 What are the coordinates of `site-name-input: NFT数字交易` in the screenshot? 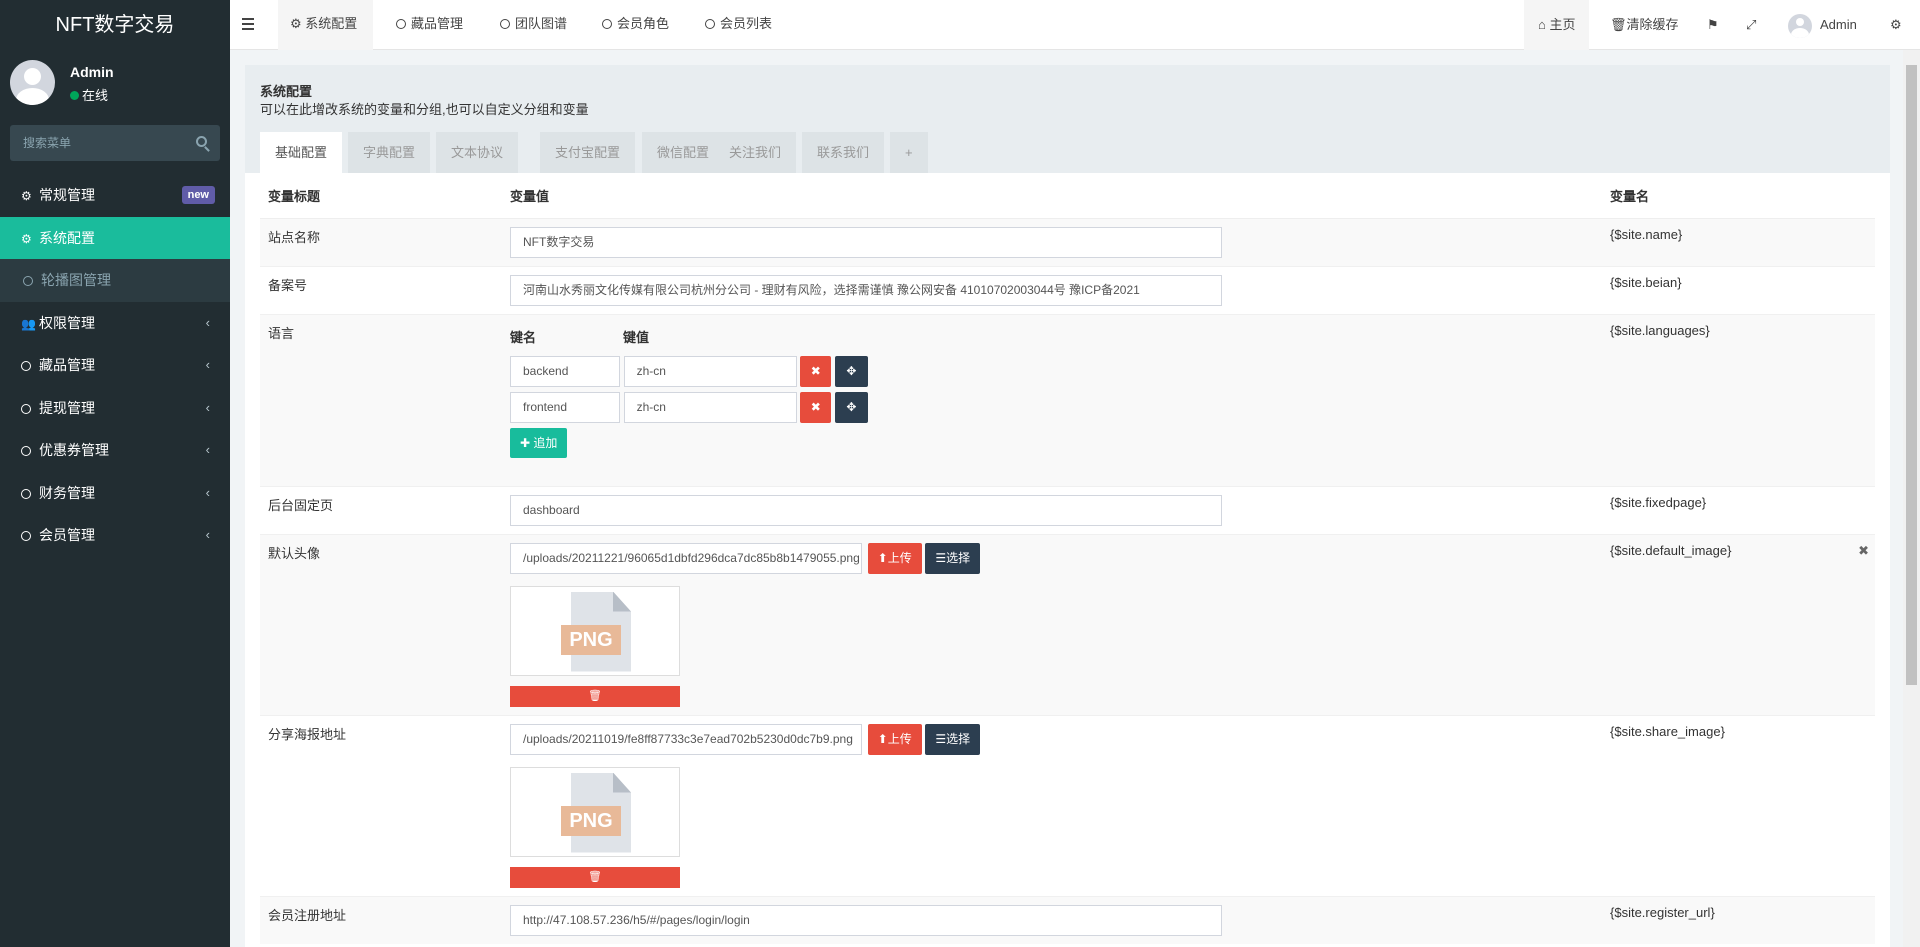 It's located at (866, 242).